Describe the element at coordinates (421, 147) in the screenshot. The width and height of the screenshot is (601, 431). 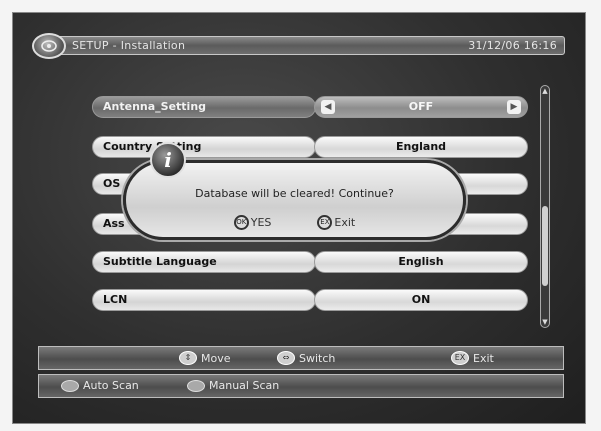
I see `menu-row-value: England` at that location.